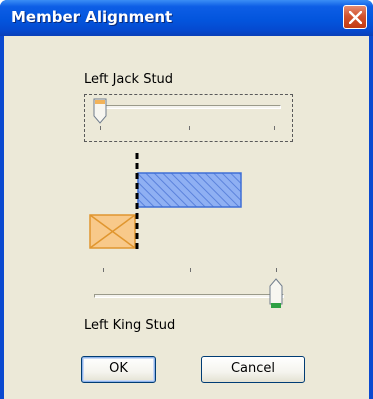  Describe the element at coordinates (188, 107) in the screenshot. I see `jack-slider-track` at that location.